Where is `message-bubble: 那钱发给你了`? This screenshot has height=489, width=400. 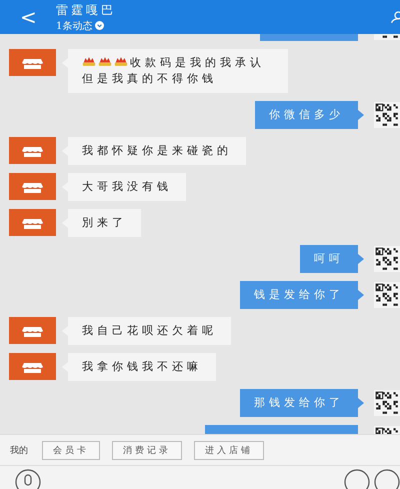
message-bubble: 那钱发给你了 is located at coordinates (299, 403).